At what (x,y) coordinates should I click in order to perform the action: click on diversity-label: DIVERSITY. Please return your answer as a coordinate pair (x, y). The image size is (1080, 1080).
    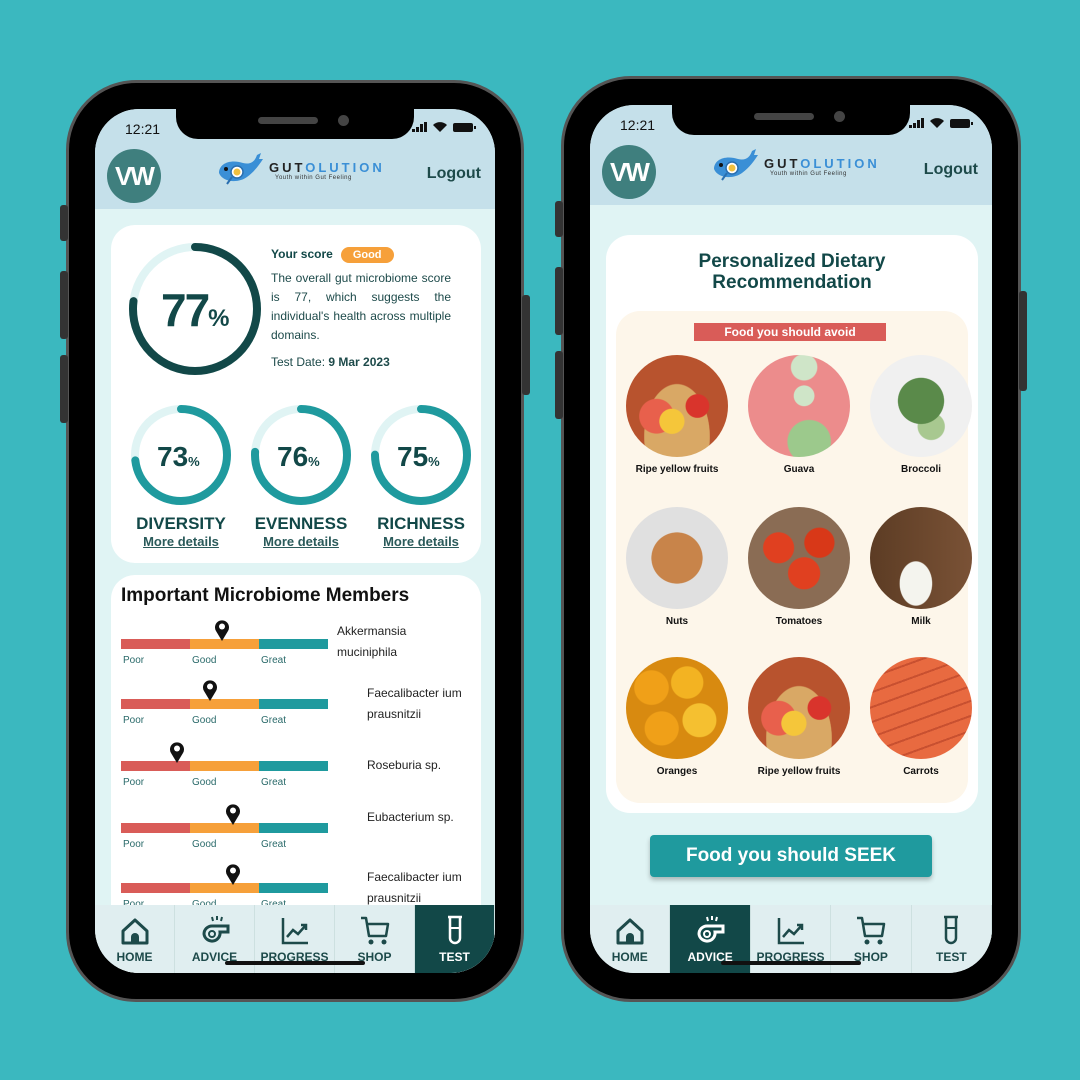
    Looking at the image, I should click on (181, 523).